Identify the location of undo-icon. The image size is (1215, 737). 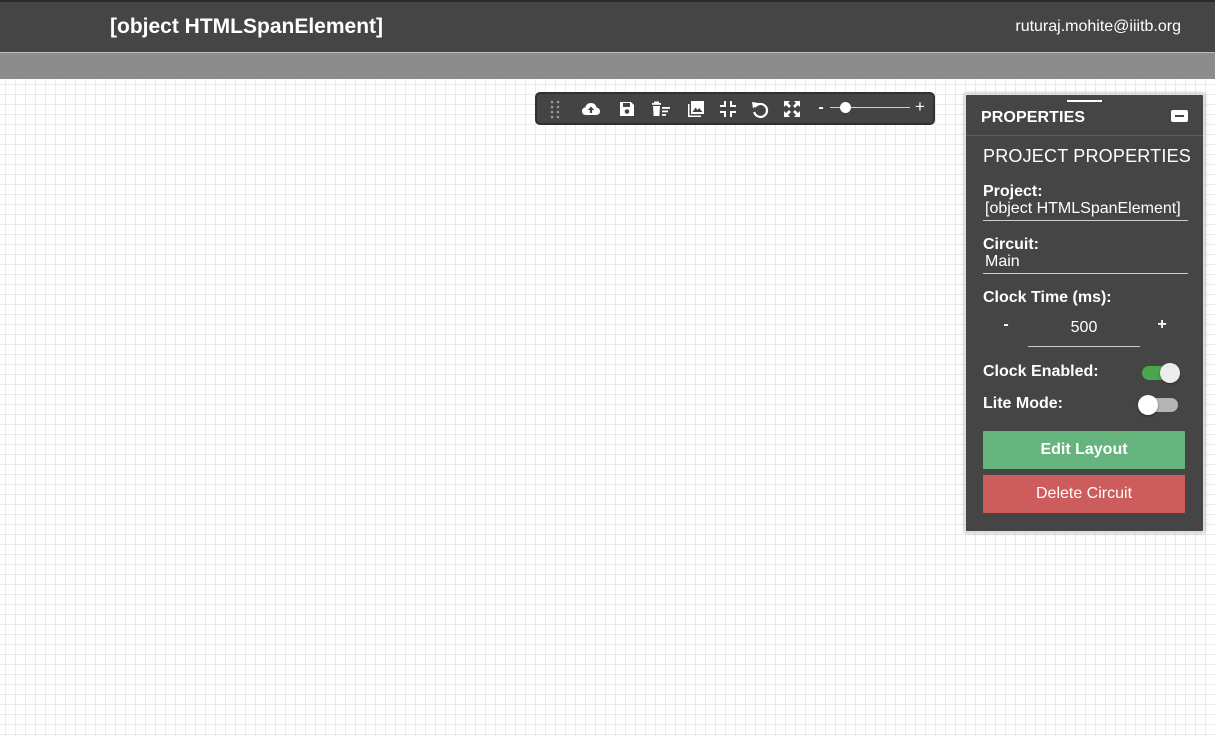
(760, 109).